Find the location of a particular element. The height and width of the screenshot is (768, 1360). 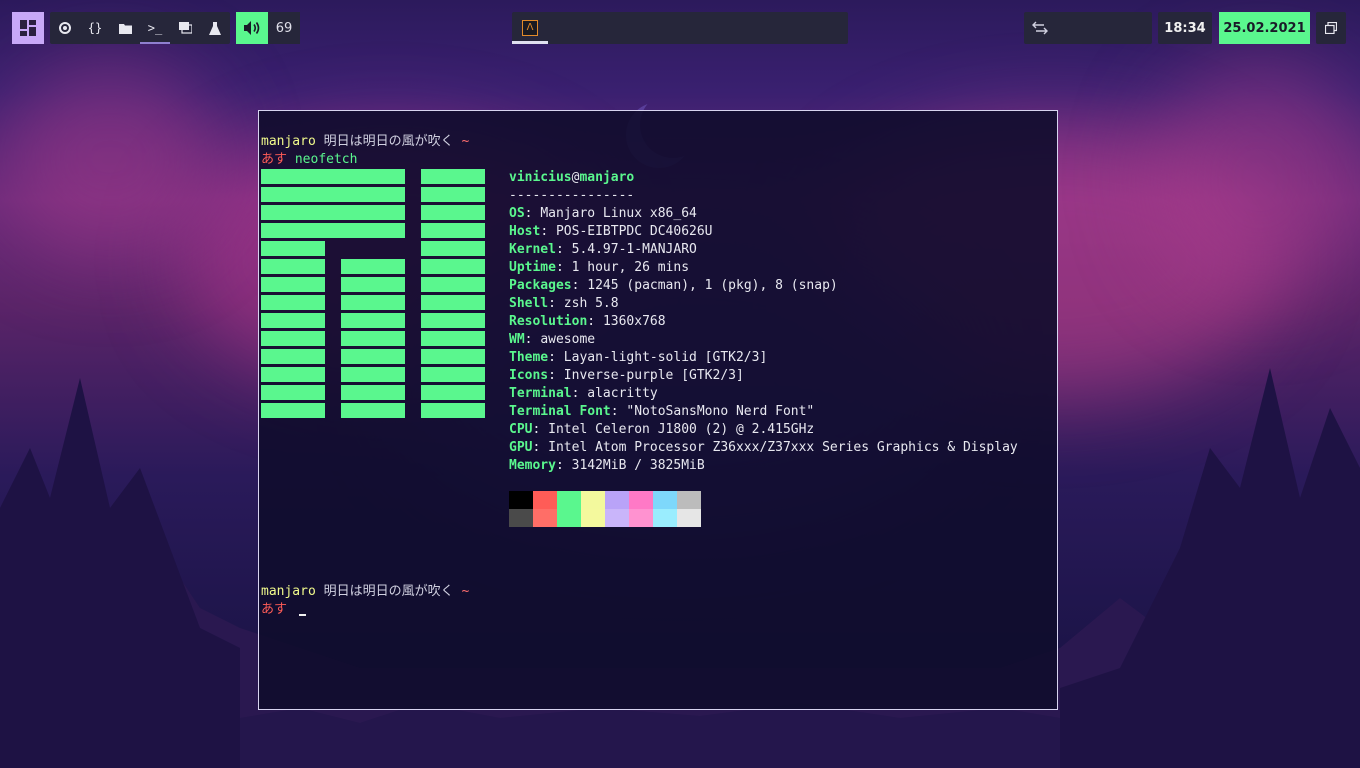

command-text: neofetch is located at coordinates (322, 159).